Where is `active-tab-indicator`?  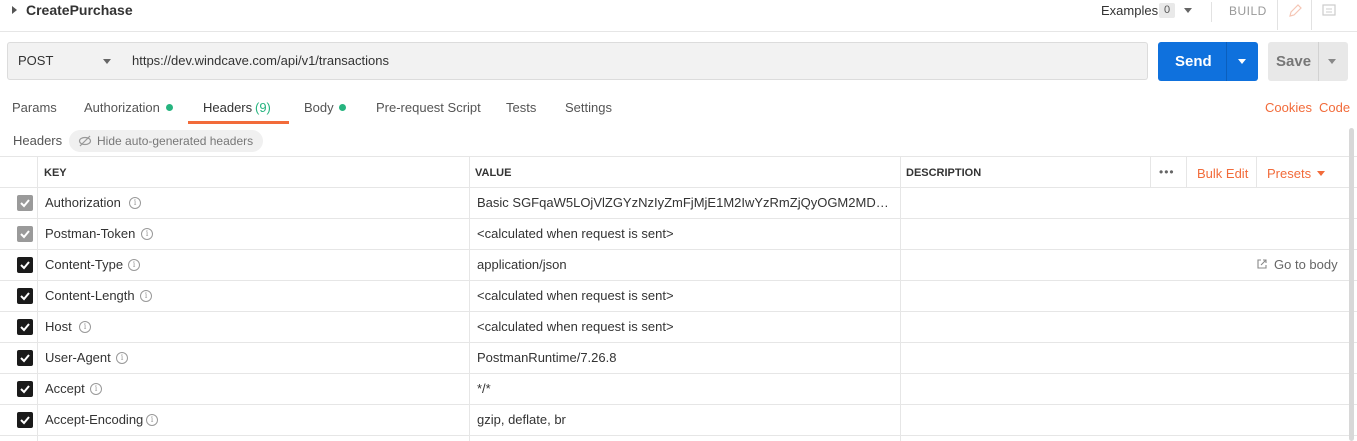 active-tab-indicator is located at coordinates (238, 122).